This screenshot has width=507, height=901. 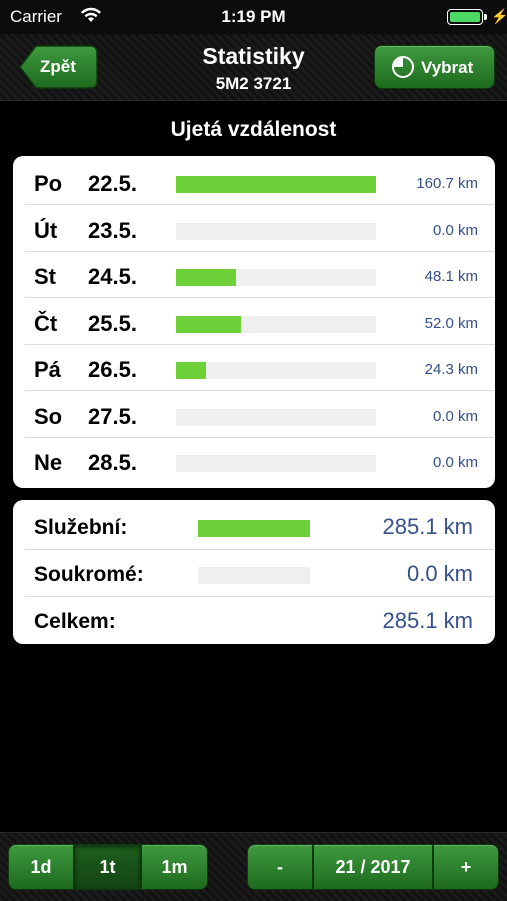 I want to click on day-row: Ne 28.5. 0.0 km, so click(x=254, y=461).